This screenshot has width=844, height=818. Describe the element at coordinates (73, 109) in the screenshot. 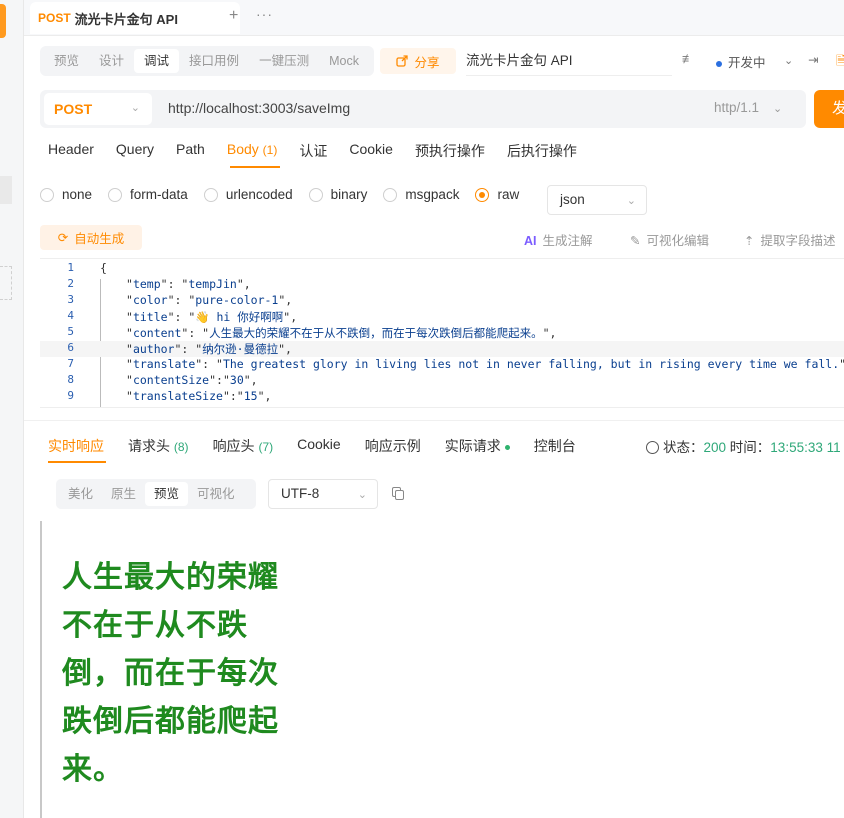

I see `method-value: POST` at that location.